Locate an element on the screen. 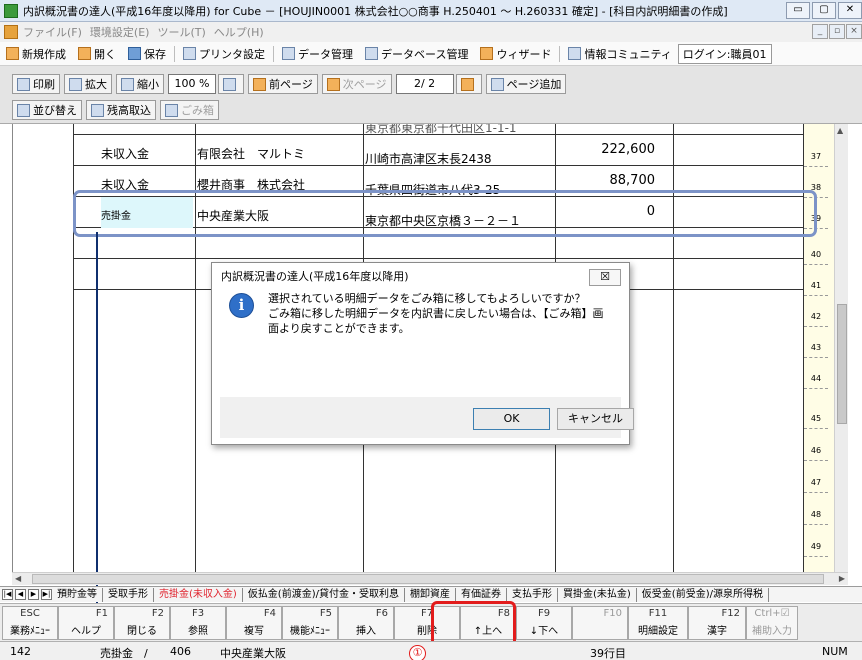 This screenshot has height=660, width=862. horizontal-scroll-thumb is located at coordinates (428, 579).